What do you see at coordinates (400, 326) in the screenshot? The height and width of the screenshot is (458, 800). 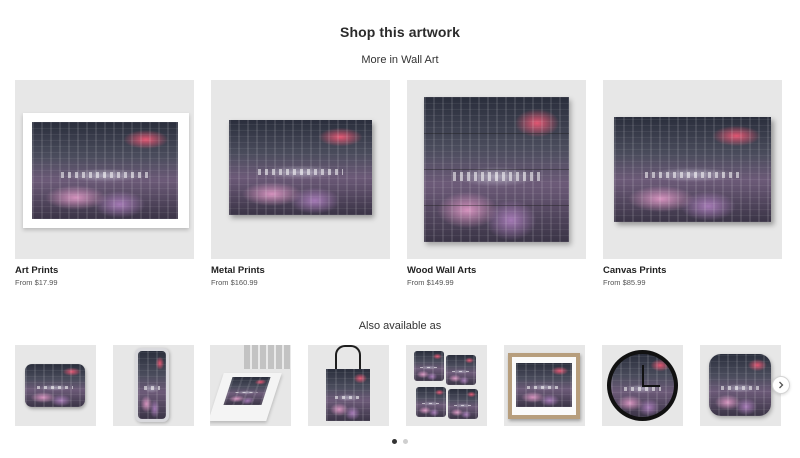 I see `also-available-heading: Also available as` at bounding box center [400, 326].